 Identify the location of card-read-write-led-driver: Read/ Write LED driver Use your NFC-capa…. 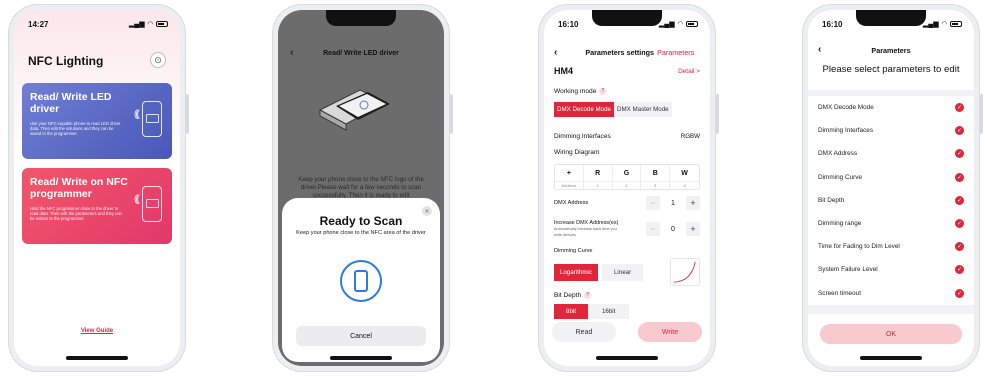
(97, 121).